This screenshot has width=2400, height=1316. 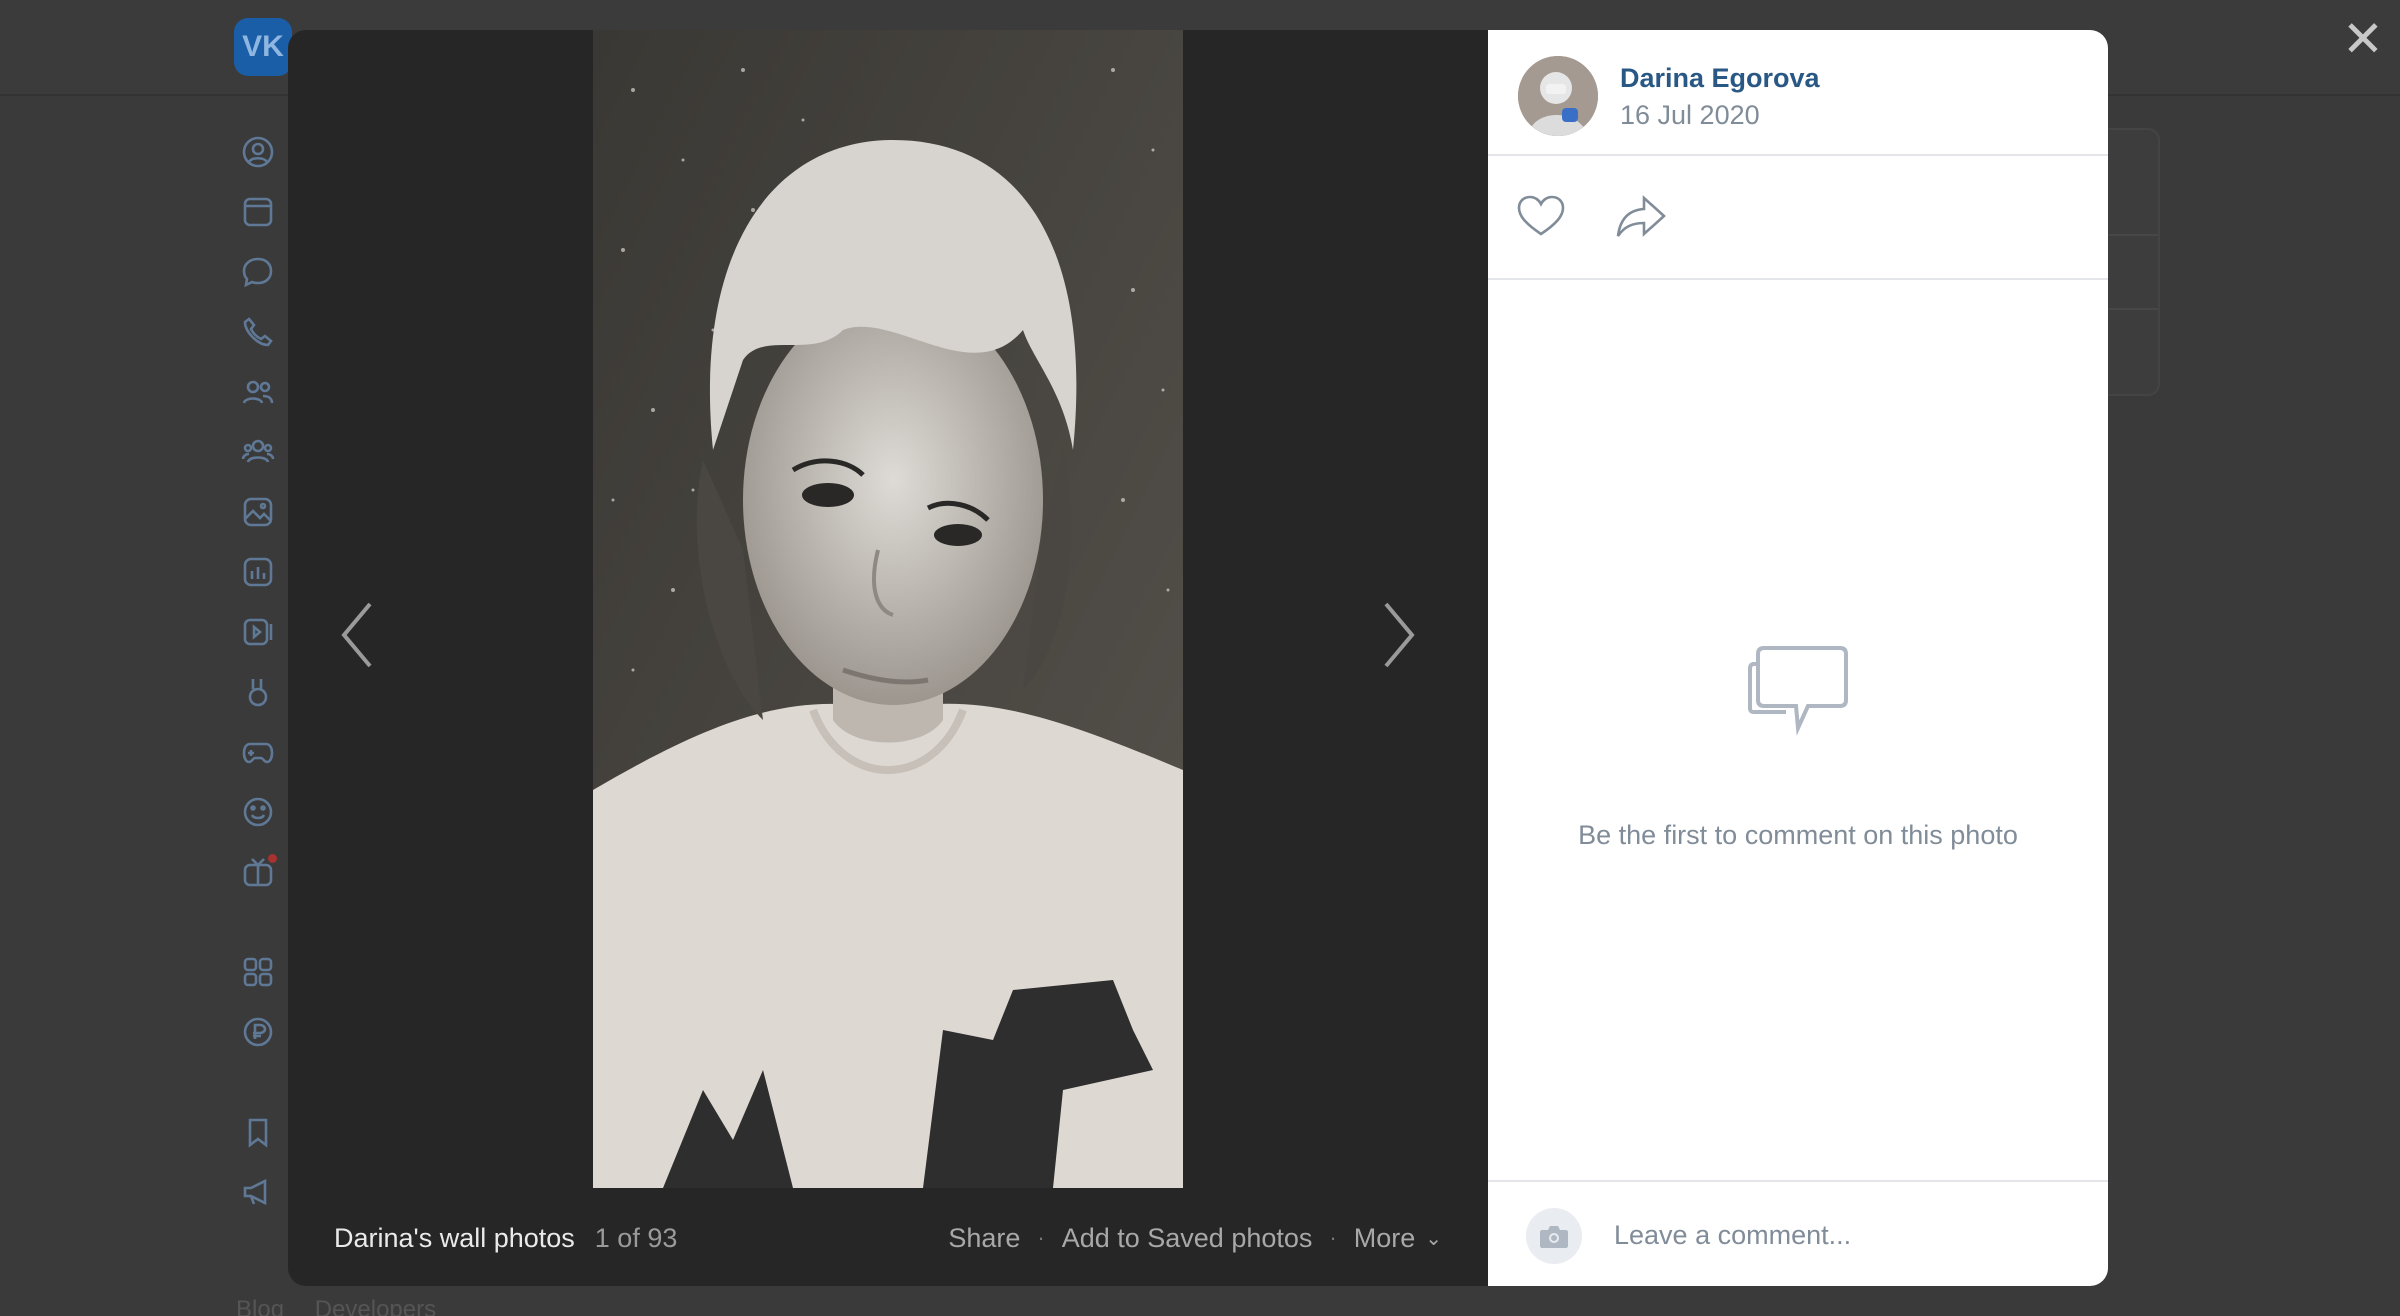 I want to click on next-photo-button, so click(x=1398, y=635).